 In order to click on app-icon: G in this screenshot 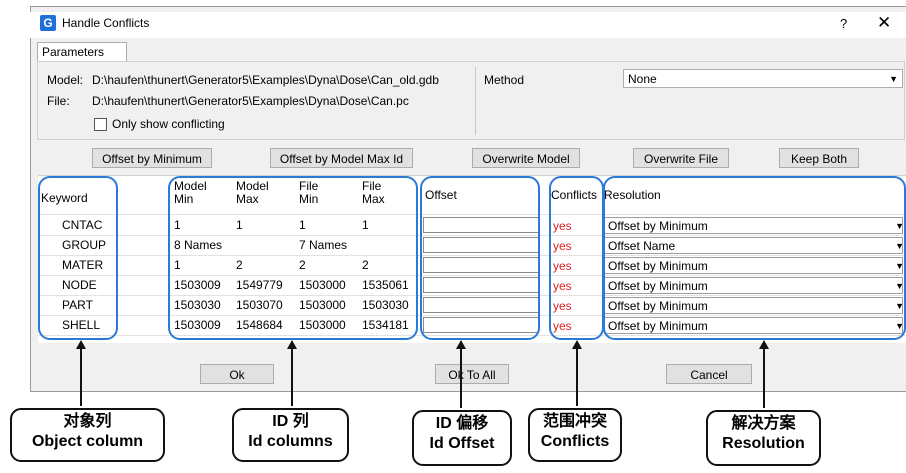, I will do `click(48, 23)`.